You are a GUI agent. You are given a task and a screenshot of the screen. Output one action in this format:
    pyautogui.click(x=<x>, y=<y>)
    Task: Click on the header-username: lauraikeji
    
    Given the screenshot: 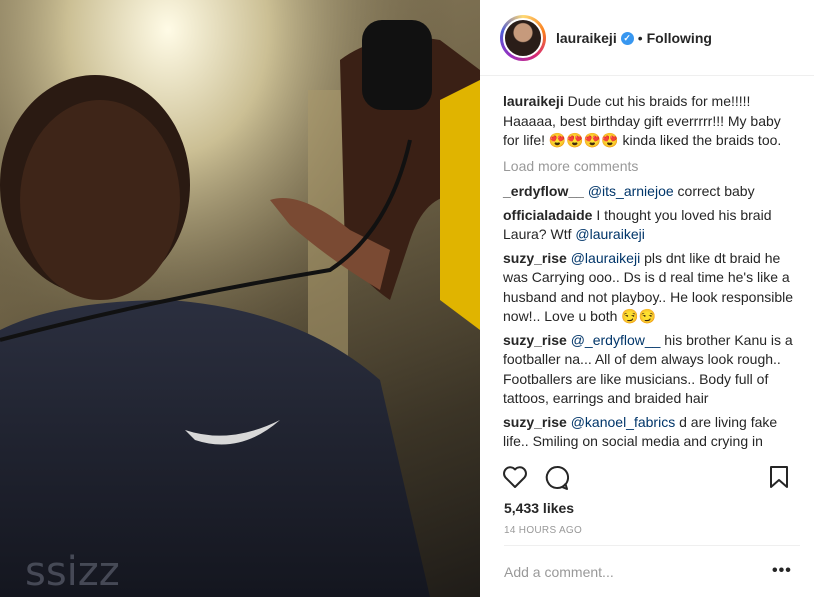 What is the action you would take?
    pyautogui.click(x=586, y=38)
    